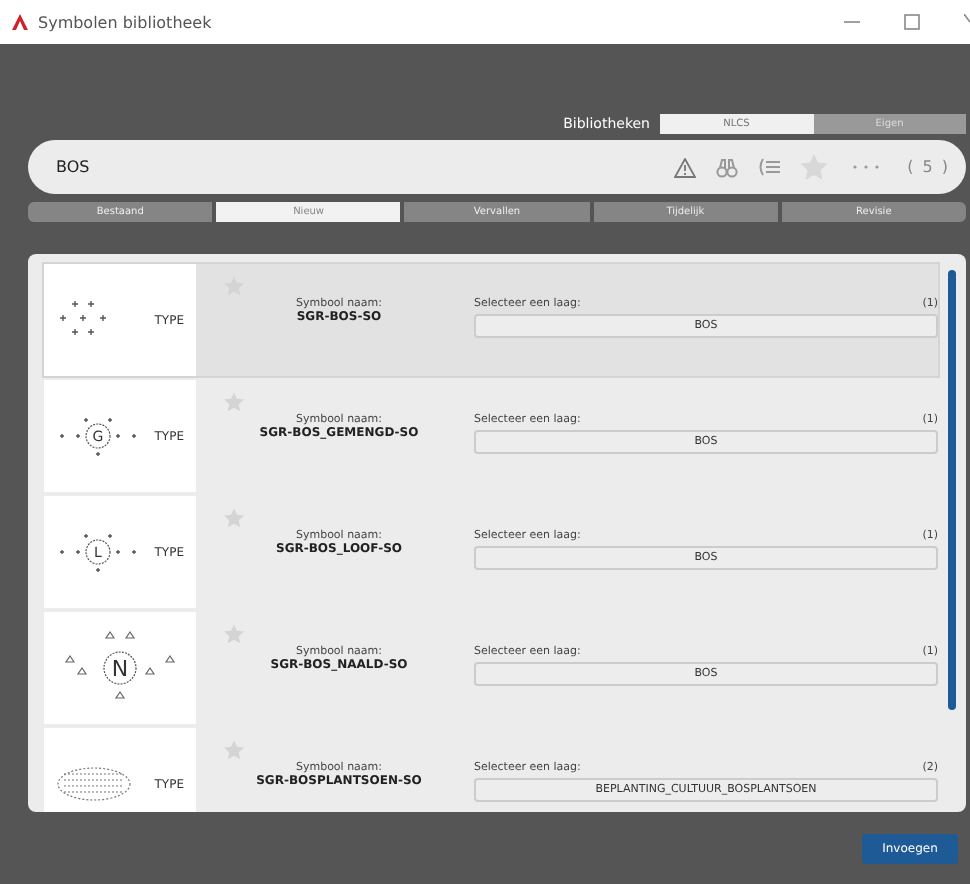 The width and height of the screenshot is (970, 884). Describe the element at coordinates (94, 784) in the screenshot. I see `hatched-area-icon` at that location.